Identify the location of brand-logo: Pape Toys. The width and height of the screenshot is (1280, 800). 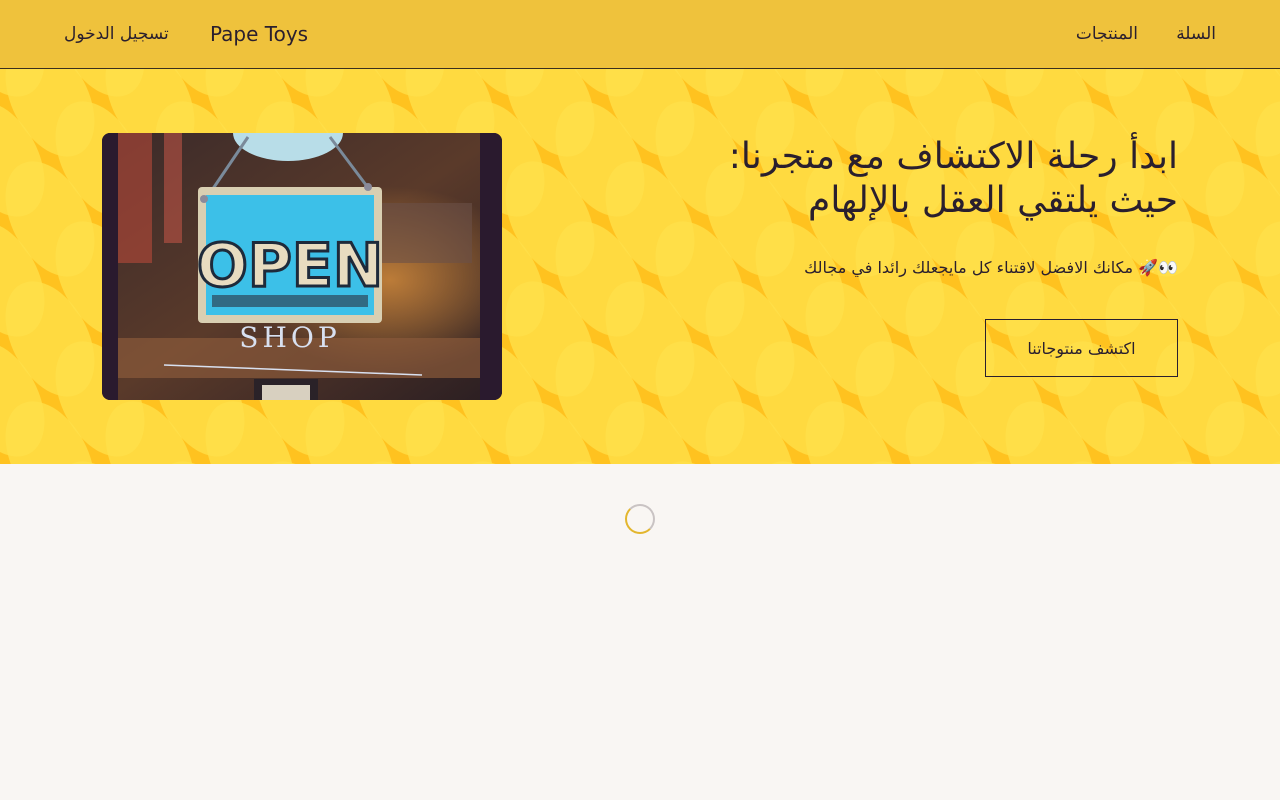
(259, 34).